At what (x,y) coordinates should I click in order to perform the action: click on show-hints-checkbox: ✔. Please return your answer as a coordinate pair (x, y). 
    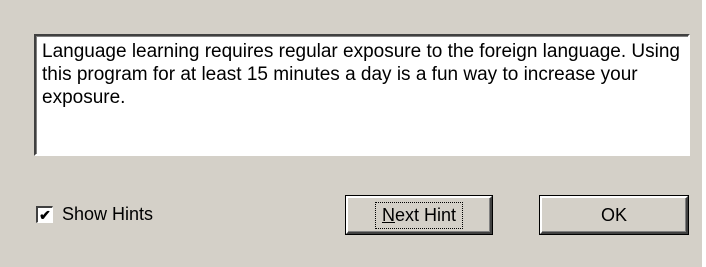
    Looking at the image, I should click on (44, 214).